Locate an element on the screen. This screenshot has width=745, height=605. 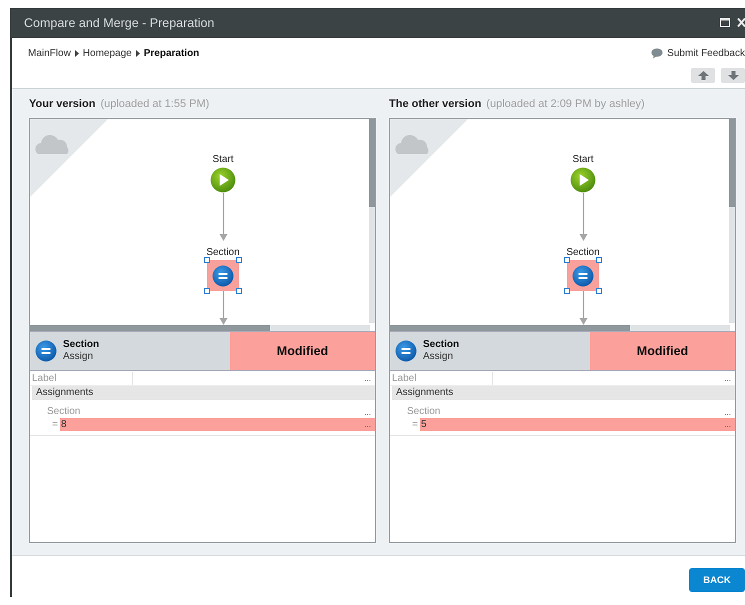
breadcrumb-item: Preparation is located at coordinates (172, 53).